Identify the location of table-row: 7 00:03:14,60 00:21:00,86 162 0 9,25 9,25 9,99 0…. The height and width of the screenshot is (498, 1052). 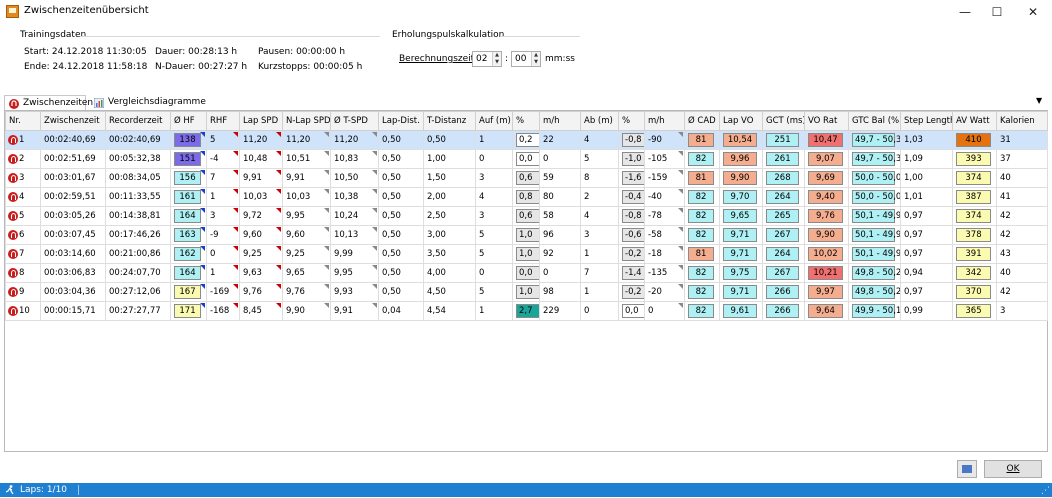
(526, 254).